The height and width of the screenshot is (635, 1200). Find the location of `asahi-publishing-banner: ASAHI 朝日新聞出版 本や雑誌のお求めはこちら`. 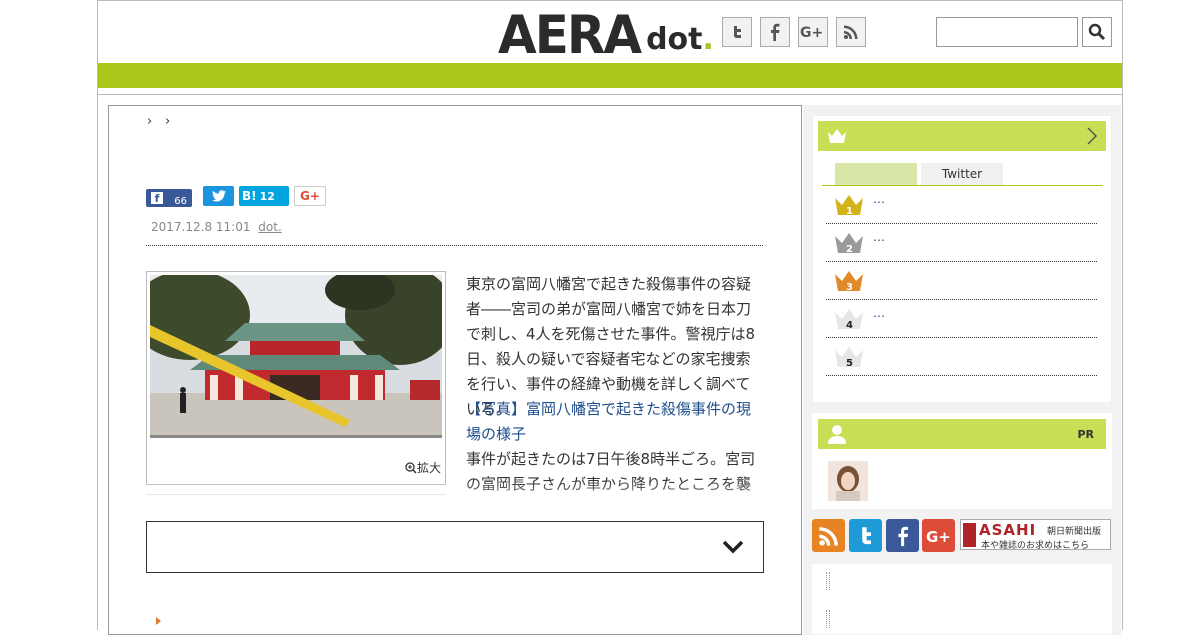

asahi-publishing-banner: ASAHI 朝日新聞出版 本や雑誌のお求めはこちら is located at coordinates (1035, 535).